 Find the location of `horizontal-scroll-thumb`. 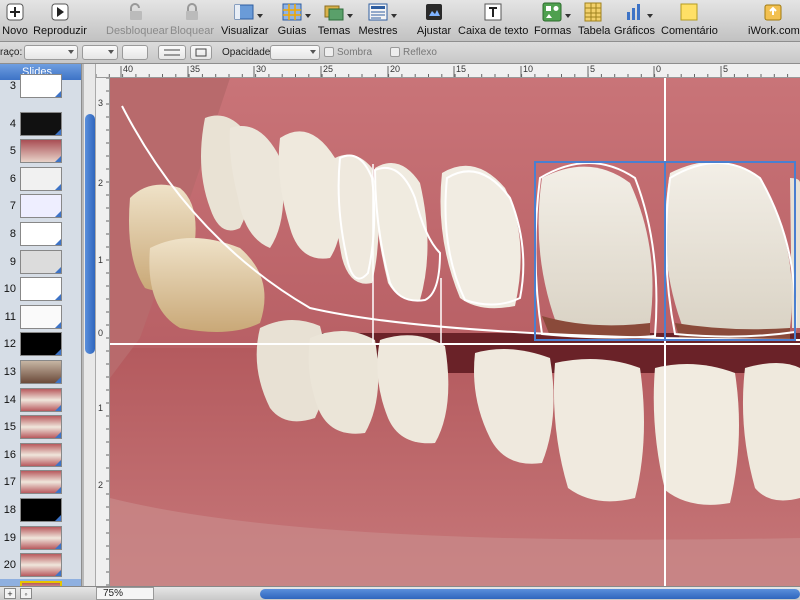

horizontal-scroll-thumb is located at coordinates (530, 594).